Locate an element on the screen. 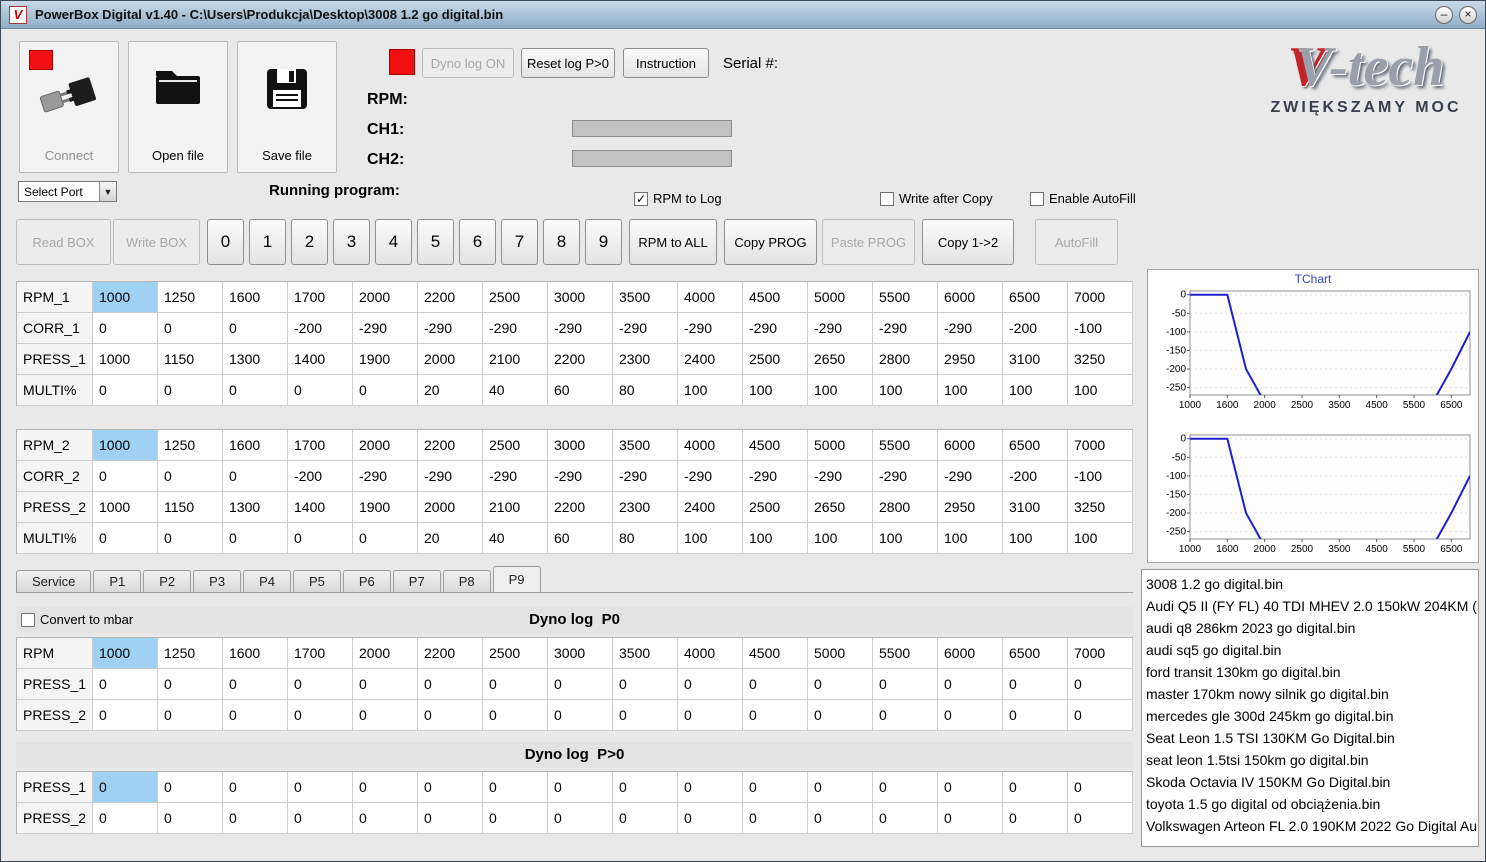 The height and width of the screenshot is (862, 1486). table-cell: 2800 is located at coordinates (905, 359).